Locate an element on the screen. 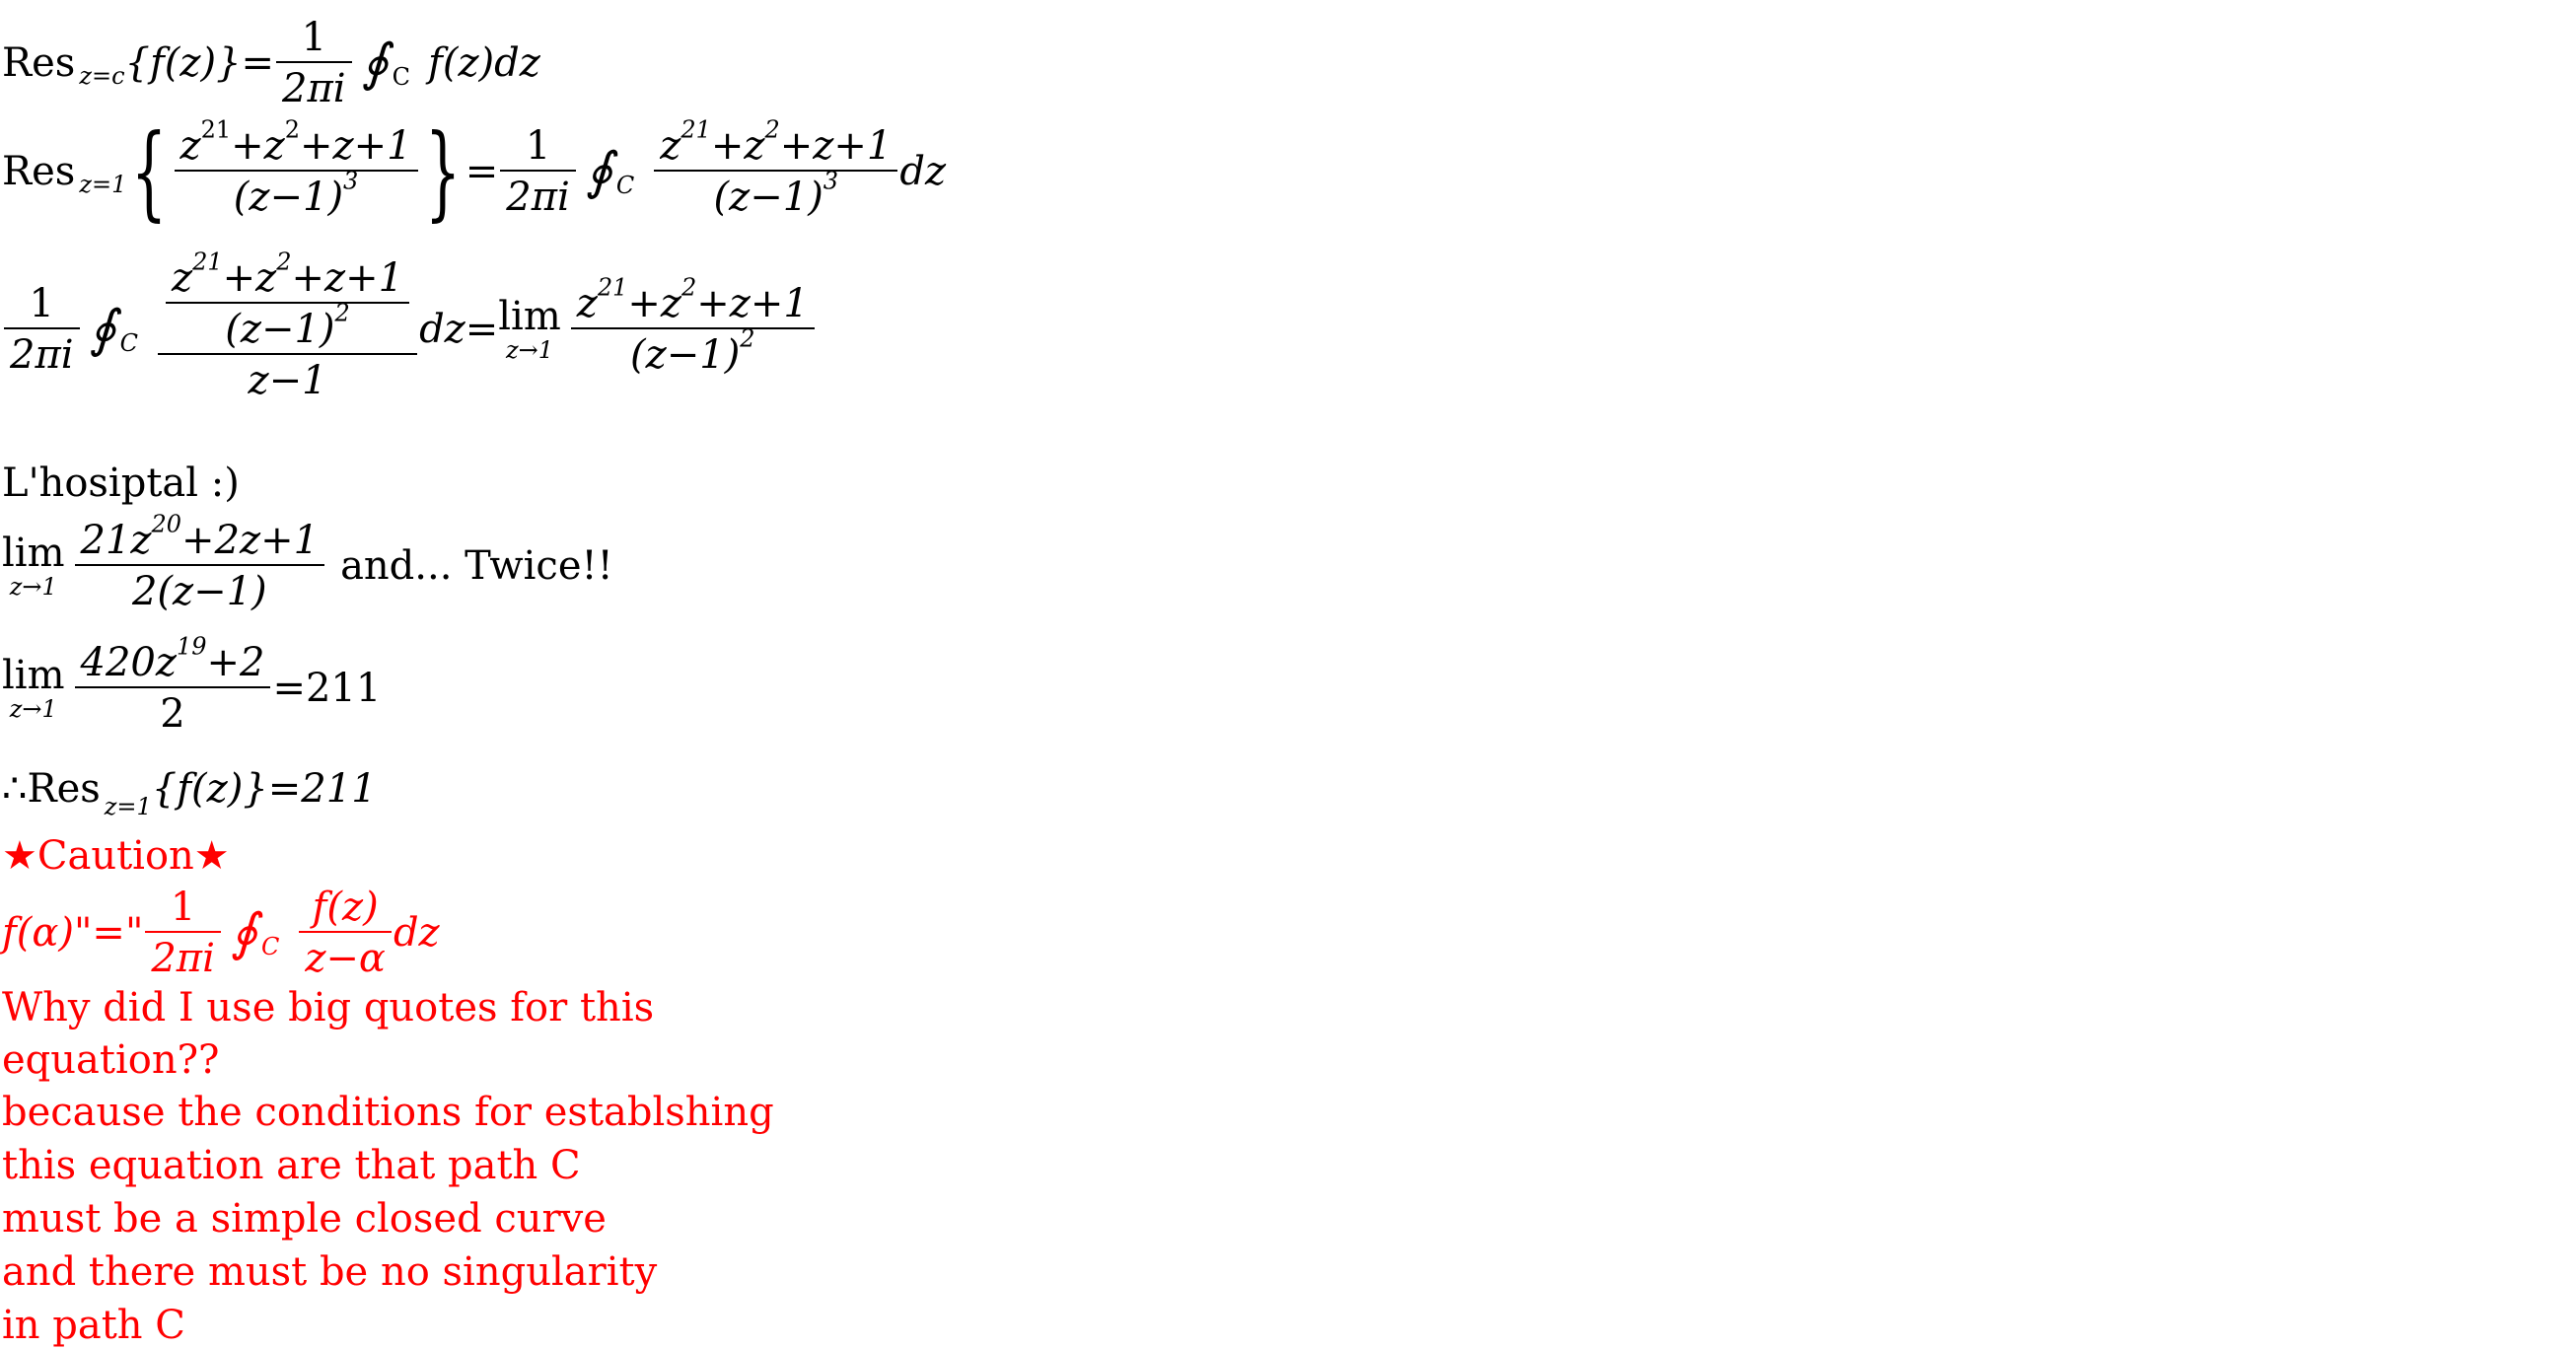  result: =211 is located at coordinates (327, 688).